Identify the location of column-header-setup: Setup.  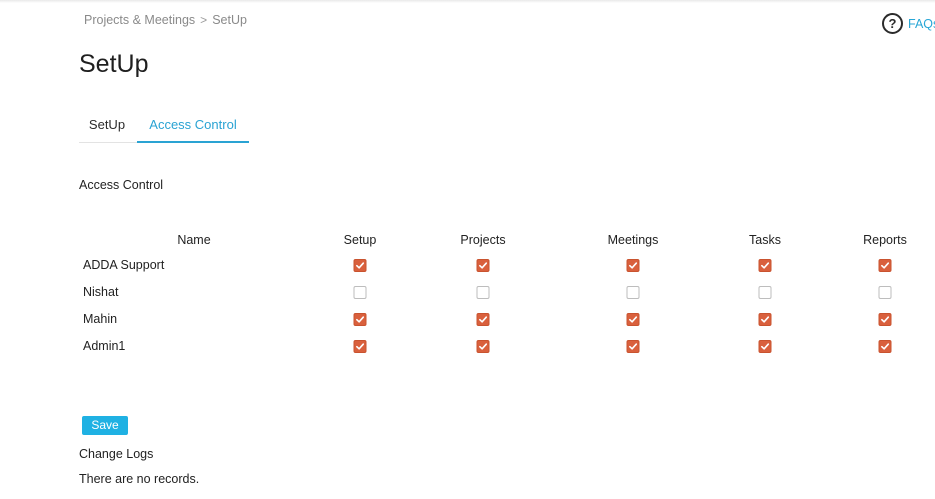
(360, 240).